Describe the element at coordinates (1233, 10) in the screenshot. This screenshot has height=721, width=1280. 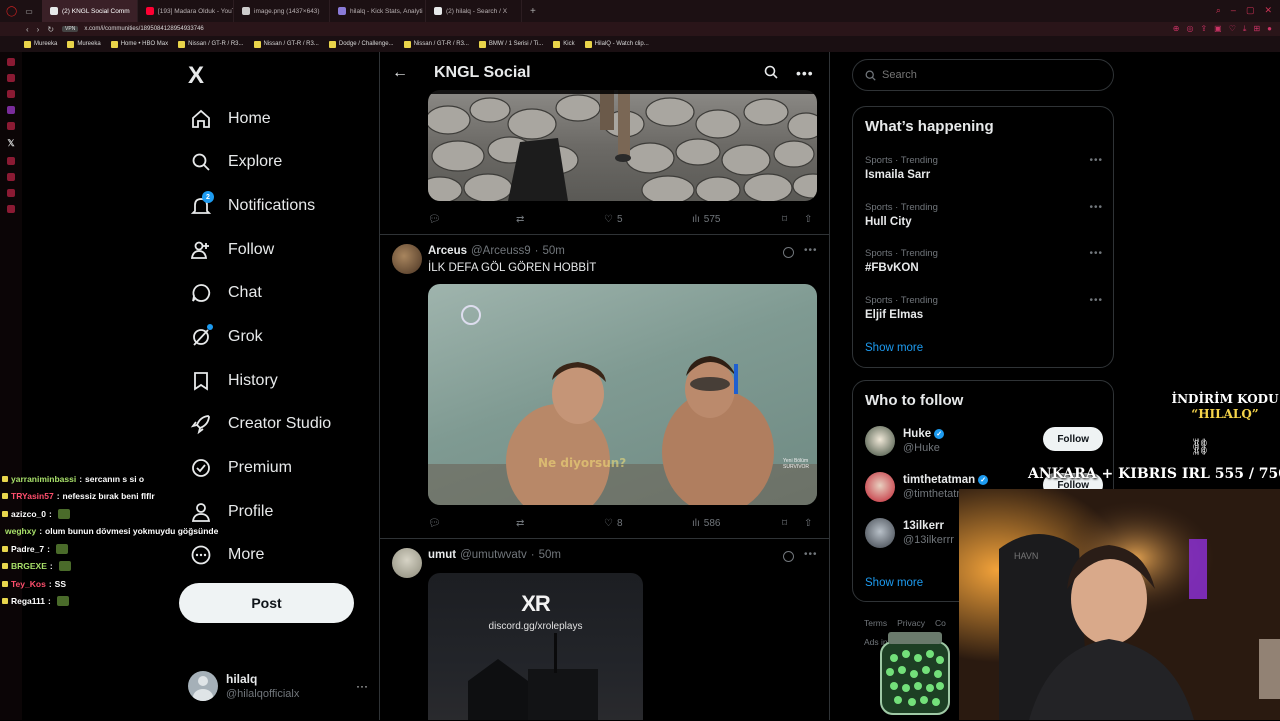
I see `minimize-icon: –` at that location.